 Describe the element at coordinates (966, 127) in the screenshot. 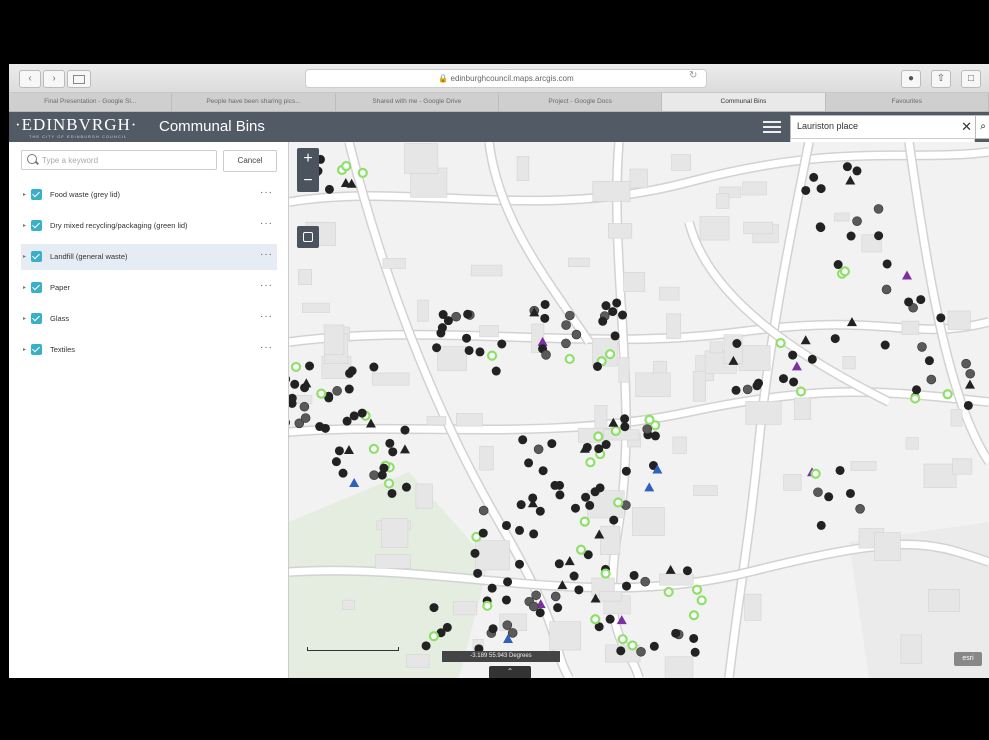

I see `close-icon: ✕` at that location.